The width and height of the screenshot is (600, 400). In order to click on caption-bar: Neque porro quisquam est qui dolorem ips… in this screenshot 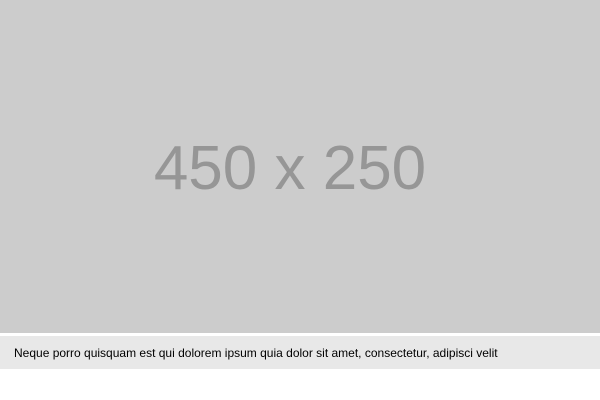, I will do `click(300, 352)`.